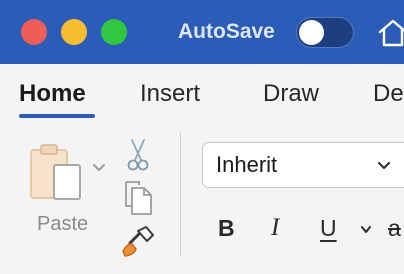 Image resolution: width=404 pixels, height=274 pixels. Describe the element at coordinates (247, 164) in the screenshot. I see `font-family-value: Inherit` at that location.